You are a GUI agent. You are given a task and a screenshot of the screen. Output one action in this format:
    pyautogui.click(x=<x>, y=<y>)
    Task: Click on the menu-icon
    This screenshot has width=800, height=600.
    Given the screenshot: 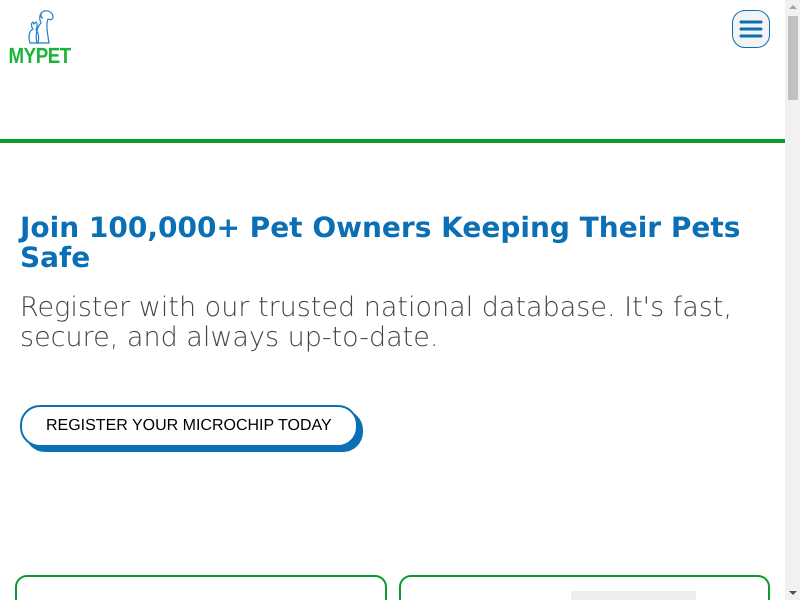 What is the action you would take?
    pyautogui.click(x=751, y=29)
    